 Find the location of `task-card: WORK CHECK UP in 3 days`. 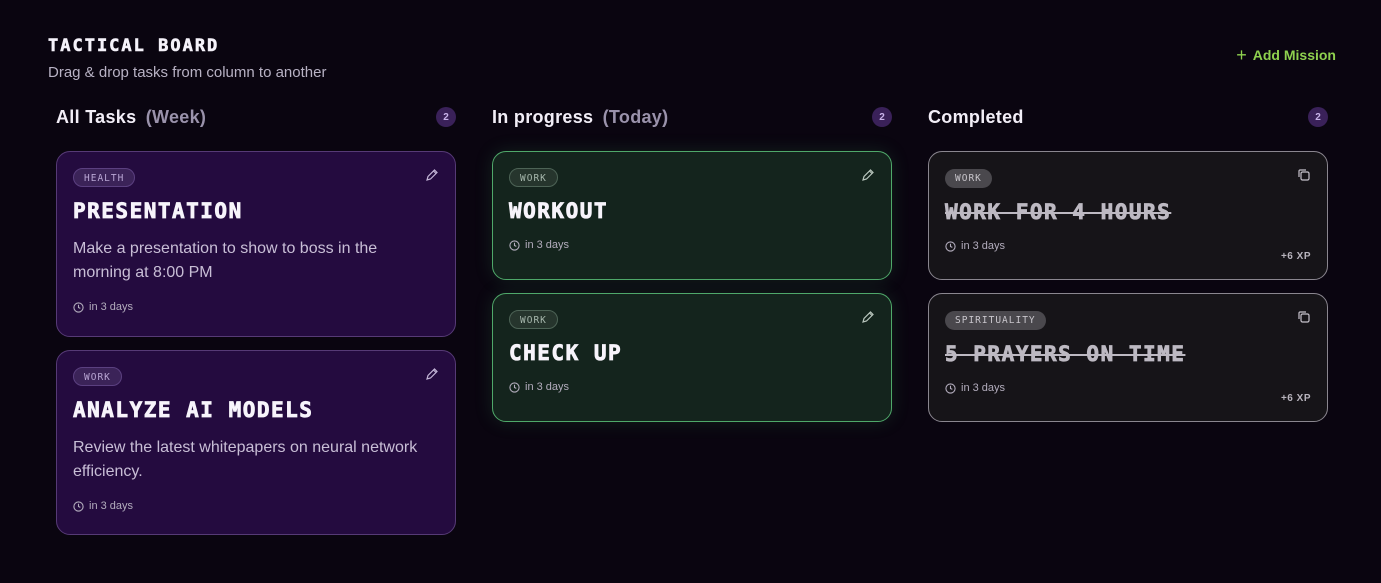

task-card: WORK CHECK UP in 3 days is located at coordinates (692, 357).